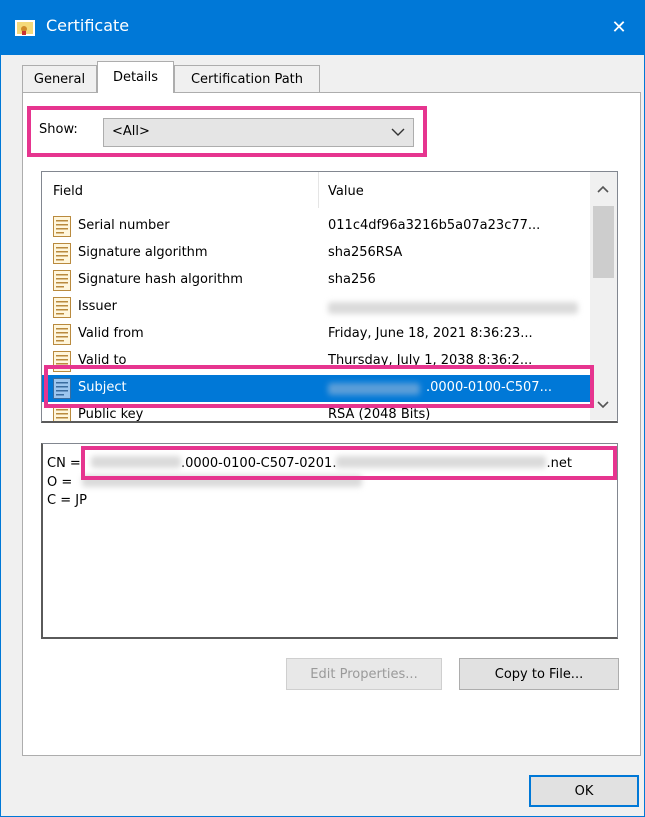 The image size is (645, 817). What do you see at coordinates (603, 242) in the screenshot?
I see `scrollbar-thumb` at bounding box center [603, 242].